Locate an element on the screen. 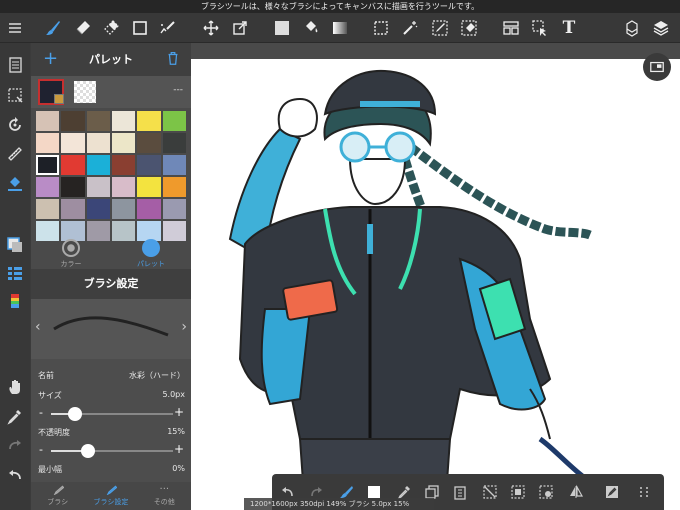 The height and width of the screenshot is (510, 680). paint-icon is located at coordinates (15, 183).